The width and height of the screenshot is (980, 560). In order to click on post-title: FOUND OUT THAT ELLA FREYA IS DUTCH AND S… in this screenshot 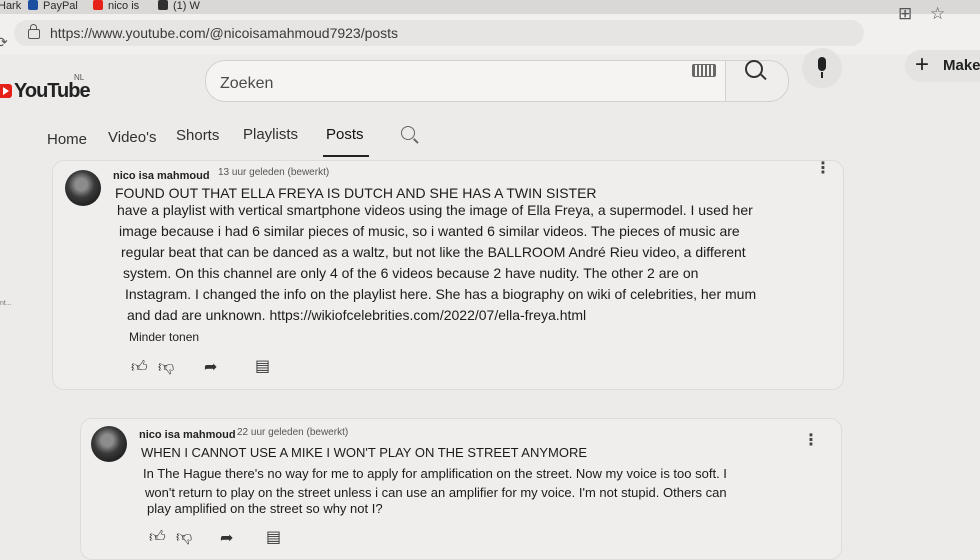, I will do `click(356, 193)`.